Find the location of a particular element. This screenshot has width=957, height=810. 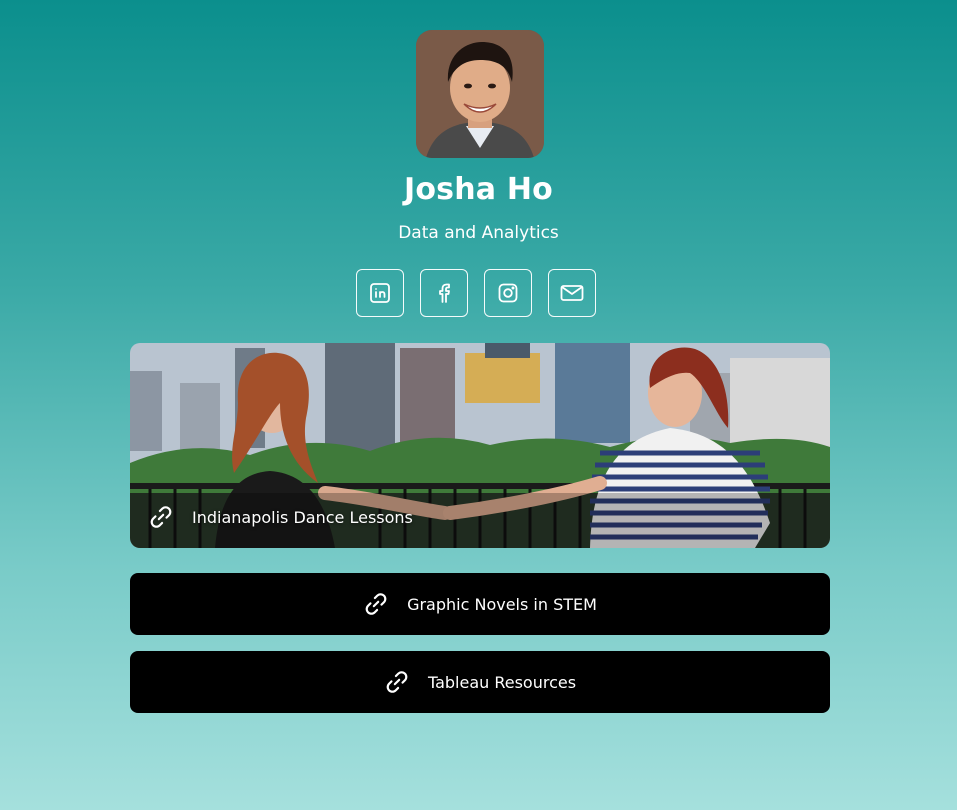

instagram-icon is located at coordinates (508, 293).